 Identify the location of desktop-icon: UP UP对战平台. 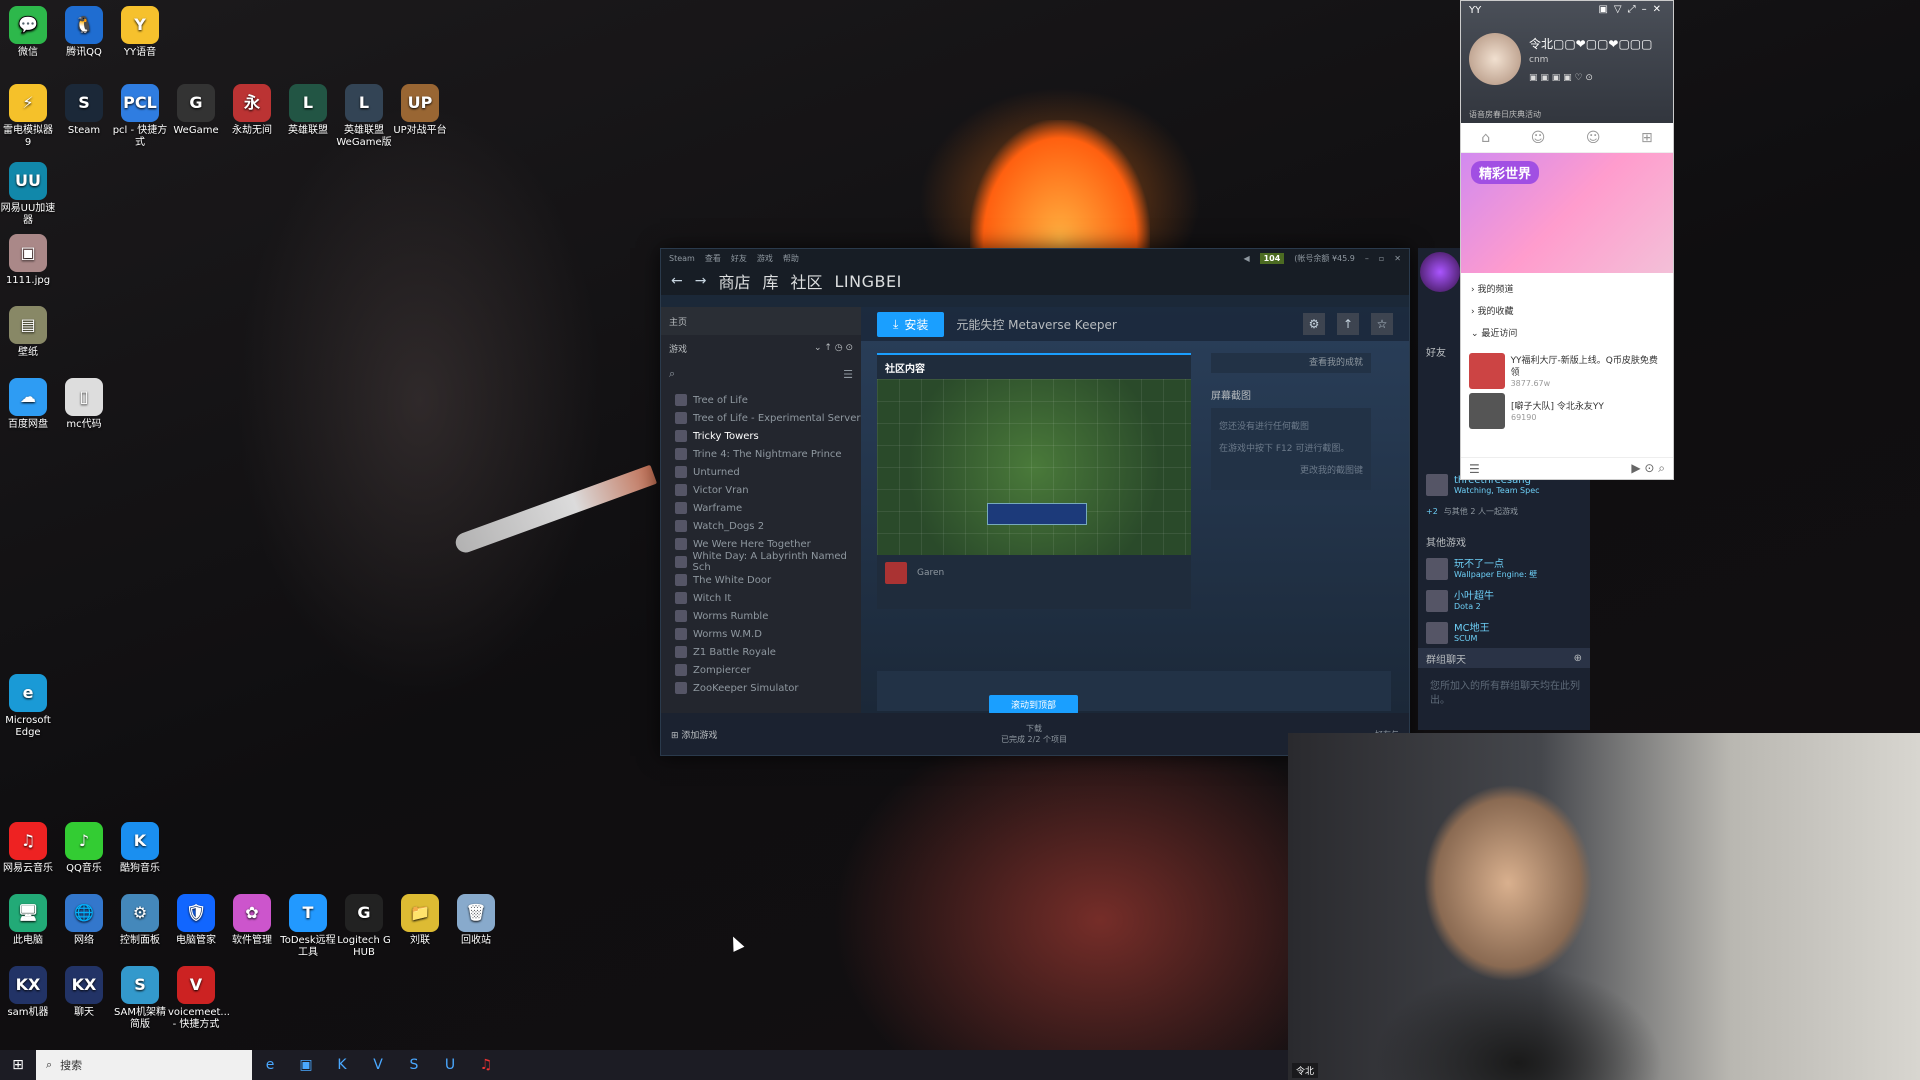
(420, 110).